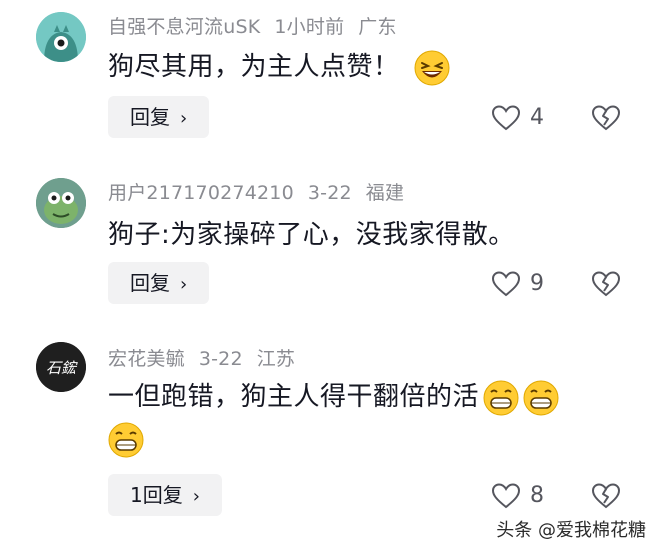 This screenshot has height=552, width=660. I want to click on comment-meta: 自强不息河流uSK 1小时前 广东, so click(259, 25).